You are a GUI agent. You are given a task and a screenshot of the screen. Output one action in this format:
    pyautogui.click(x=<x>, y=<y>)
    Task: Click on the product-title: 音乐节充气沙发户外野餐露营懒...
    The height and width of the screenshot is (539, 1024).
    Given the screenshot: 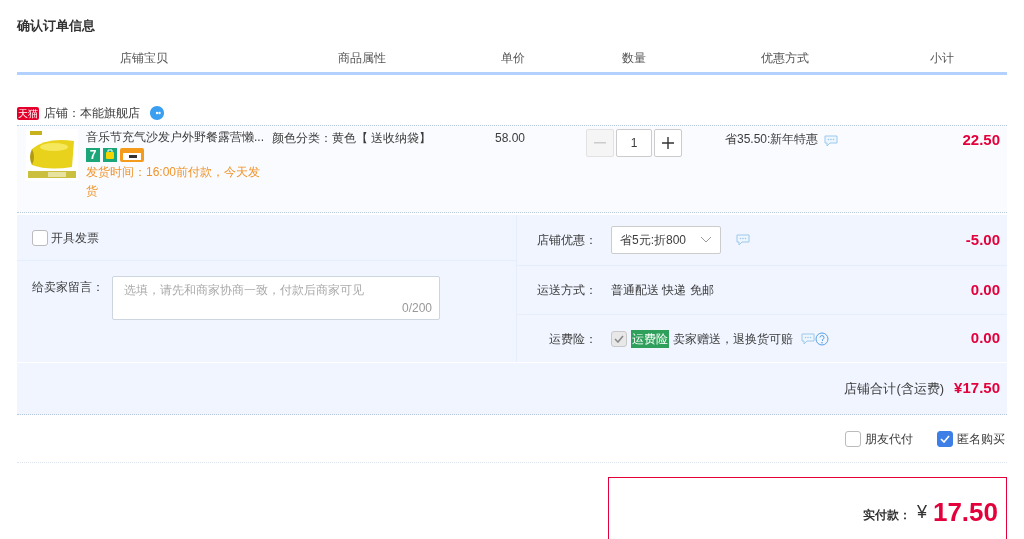 What is the action you would take?
    pyautogui.click(x=176, y=137)
    